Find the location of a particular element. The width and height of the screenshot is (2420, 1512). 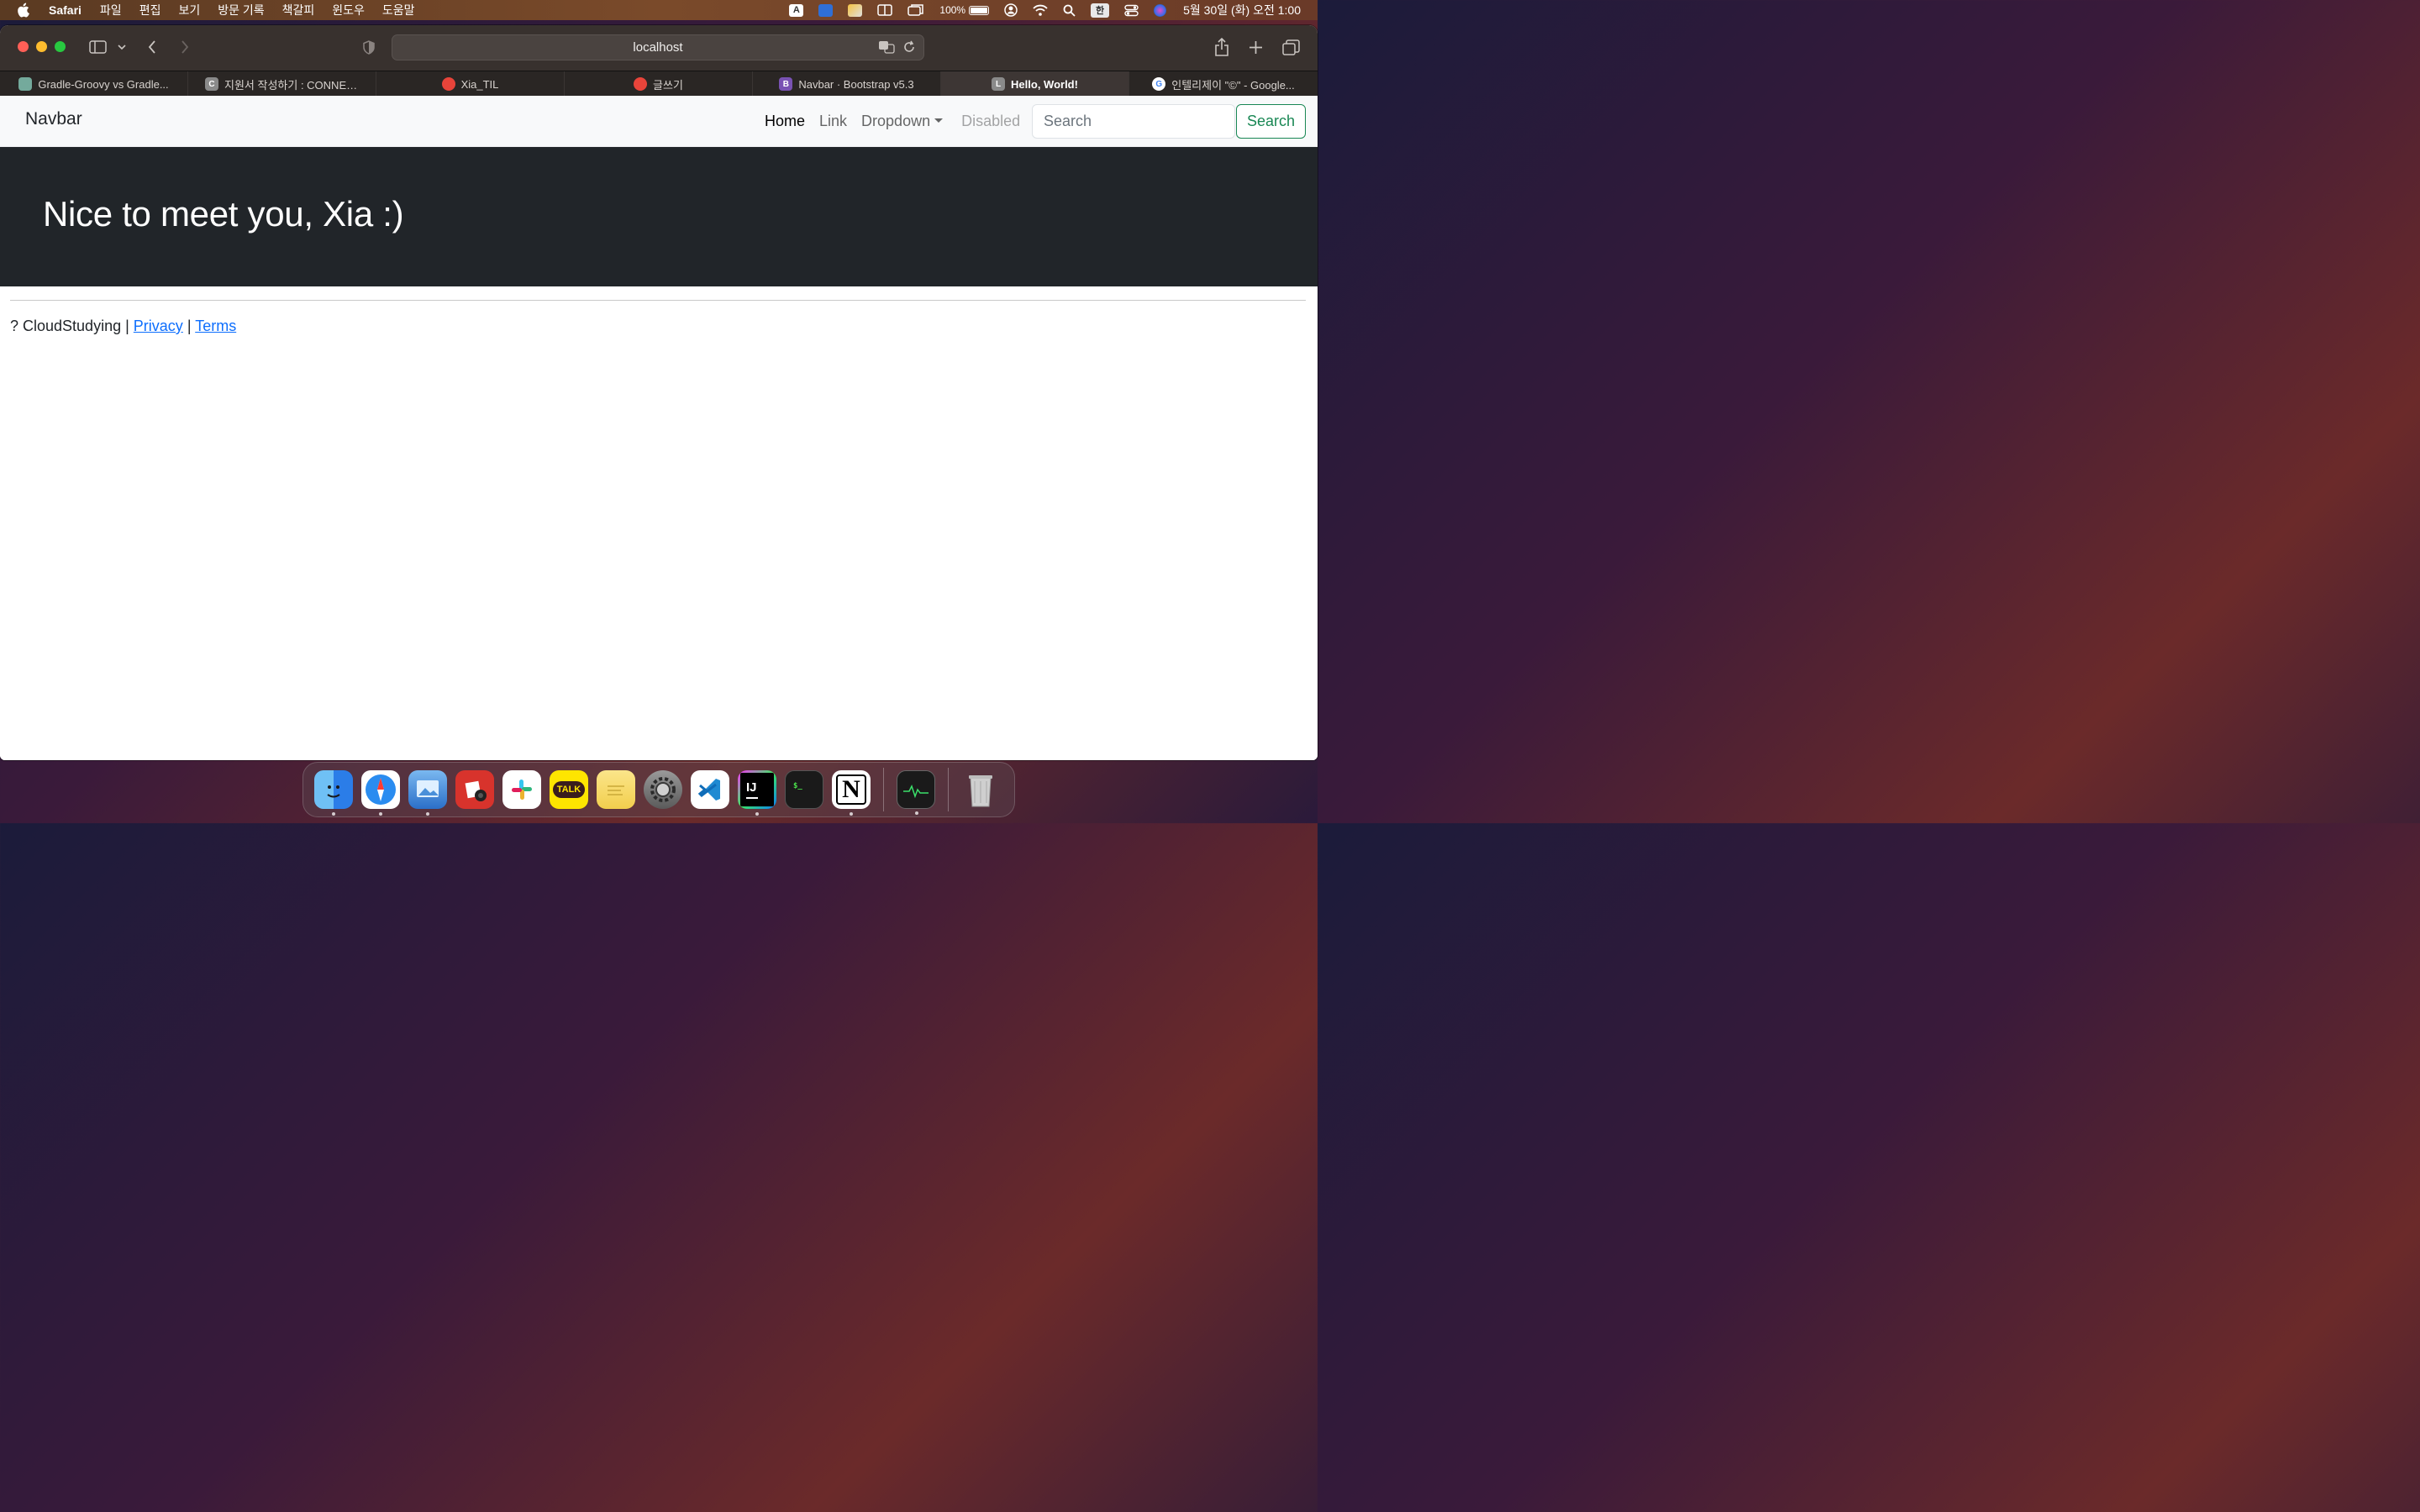

tab-overview-icon is located at coordinates (1290, 47).